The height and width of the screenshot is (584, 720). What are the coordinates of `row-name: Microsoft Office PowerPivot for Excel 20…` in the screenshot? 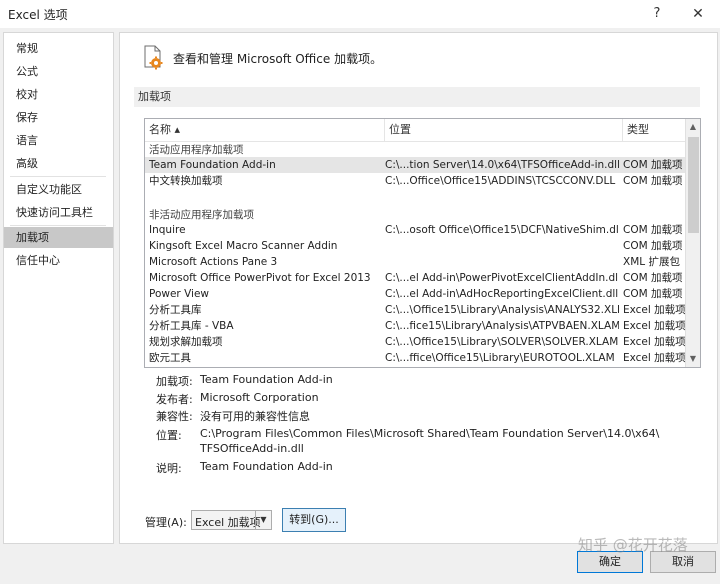 It's located at (260, 278).